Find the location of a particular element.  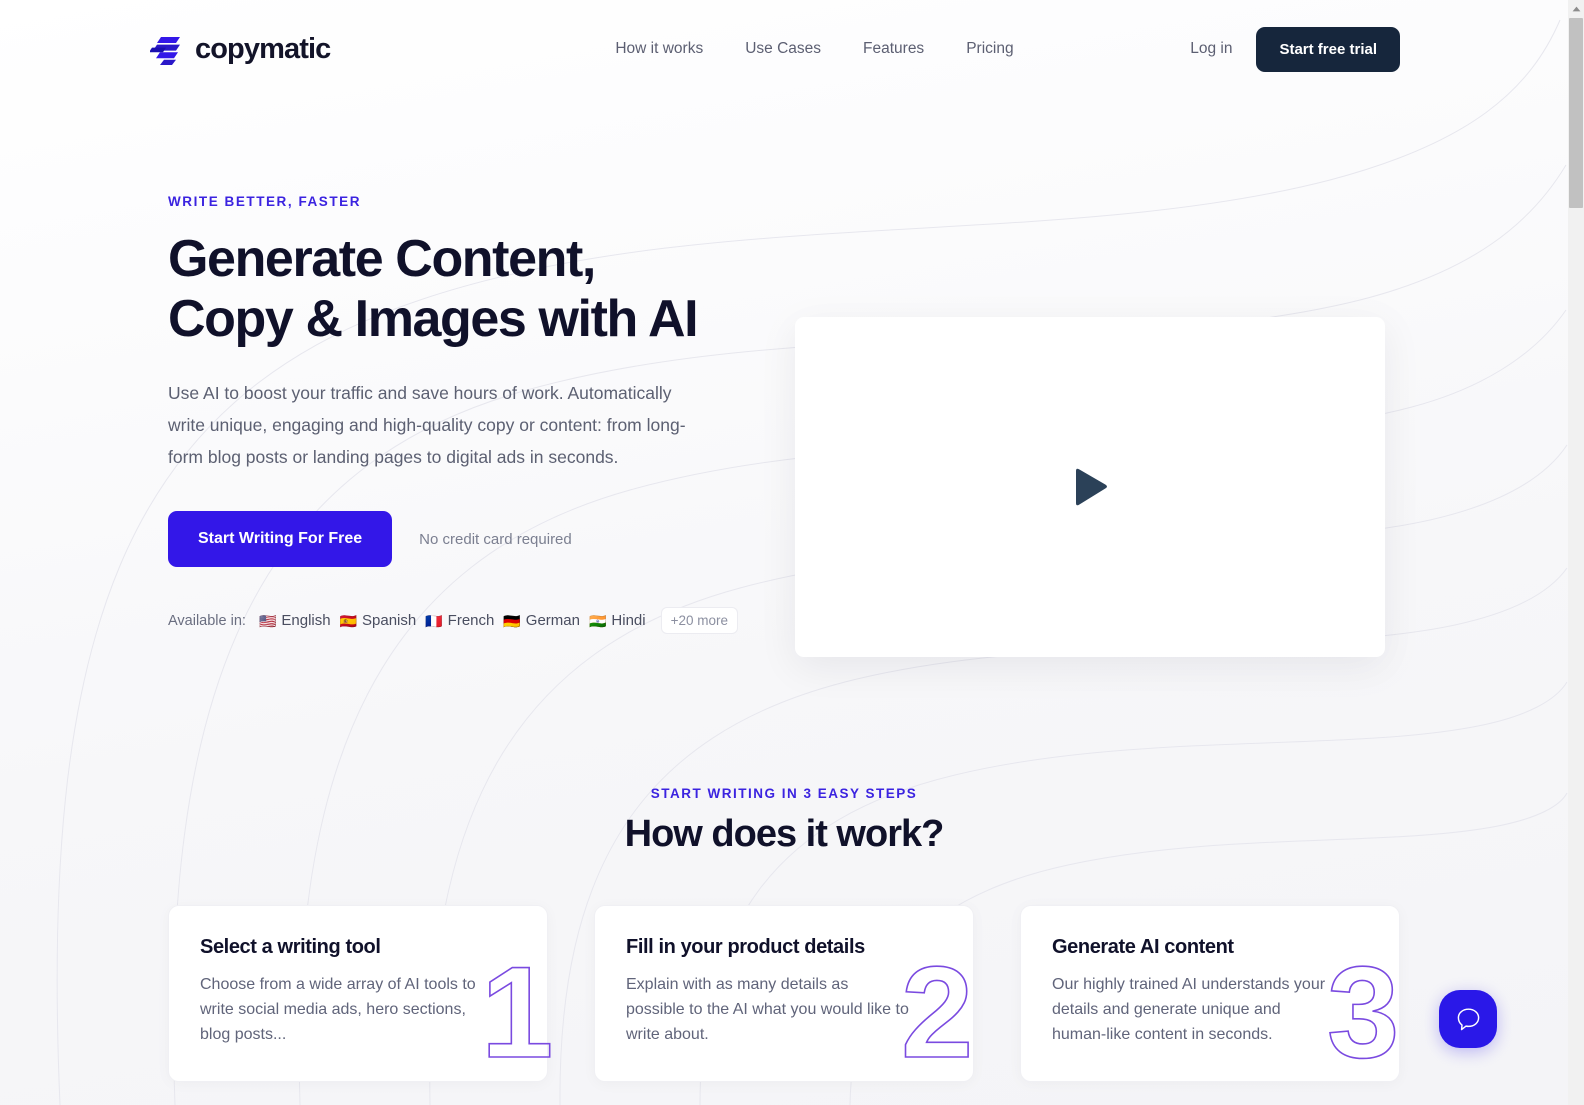

step-numeral-text: 2 is located at coordinates (937, 1009).